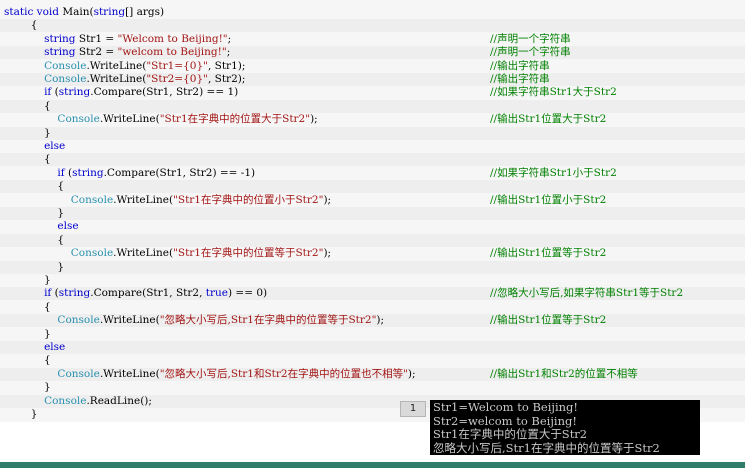 This screenshot has height=468, width=745. Describe the element at coordinates (117, 39) in the screenshot. I see `code-text: string Str1 = "Welcom to Beijing!";` at that location.